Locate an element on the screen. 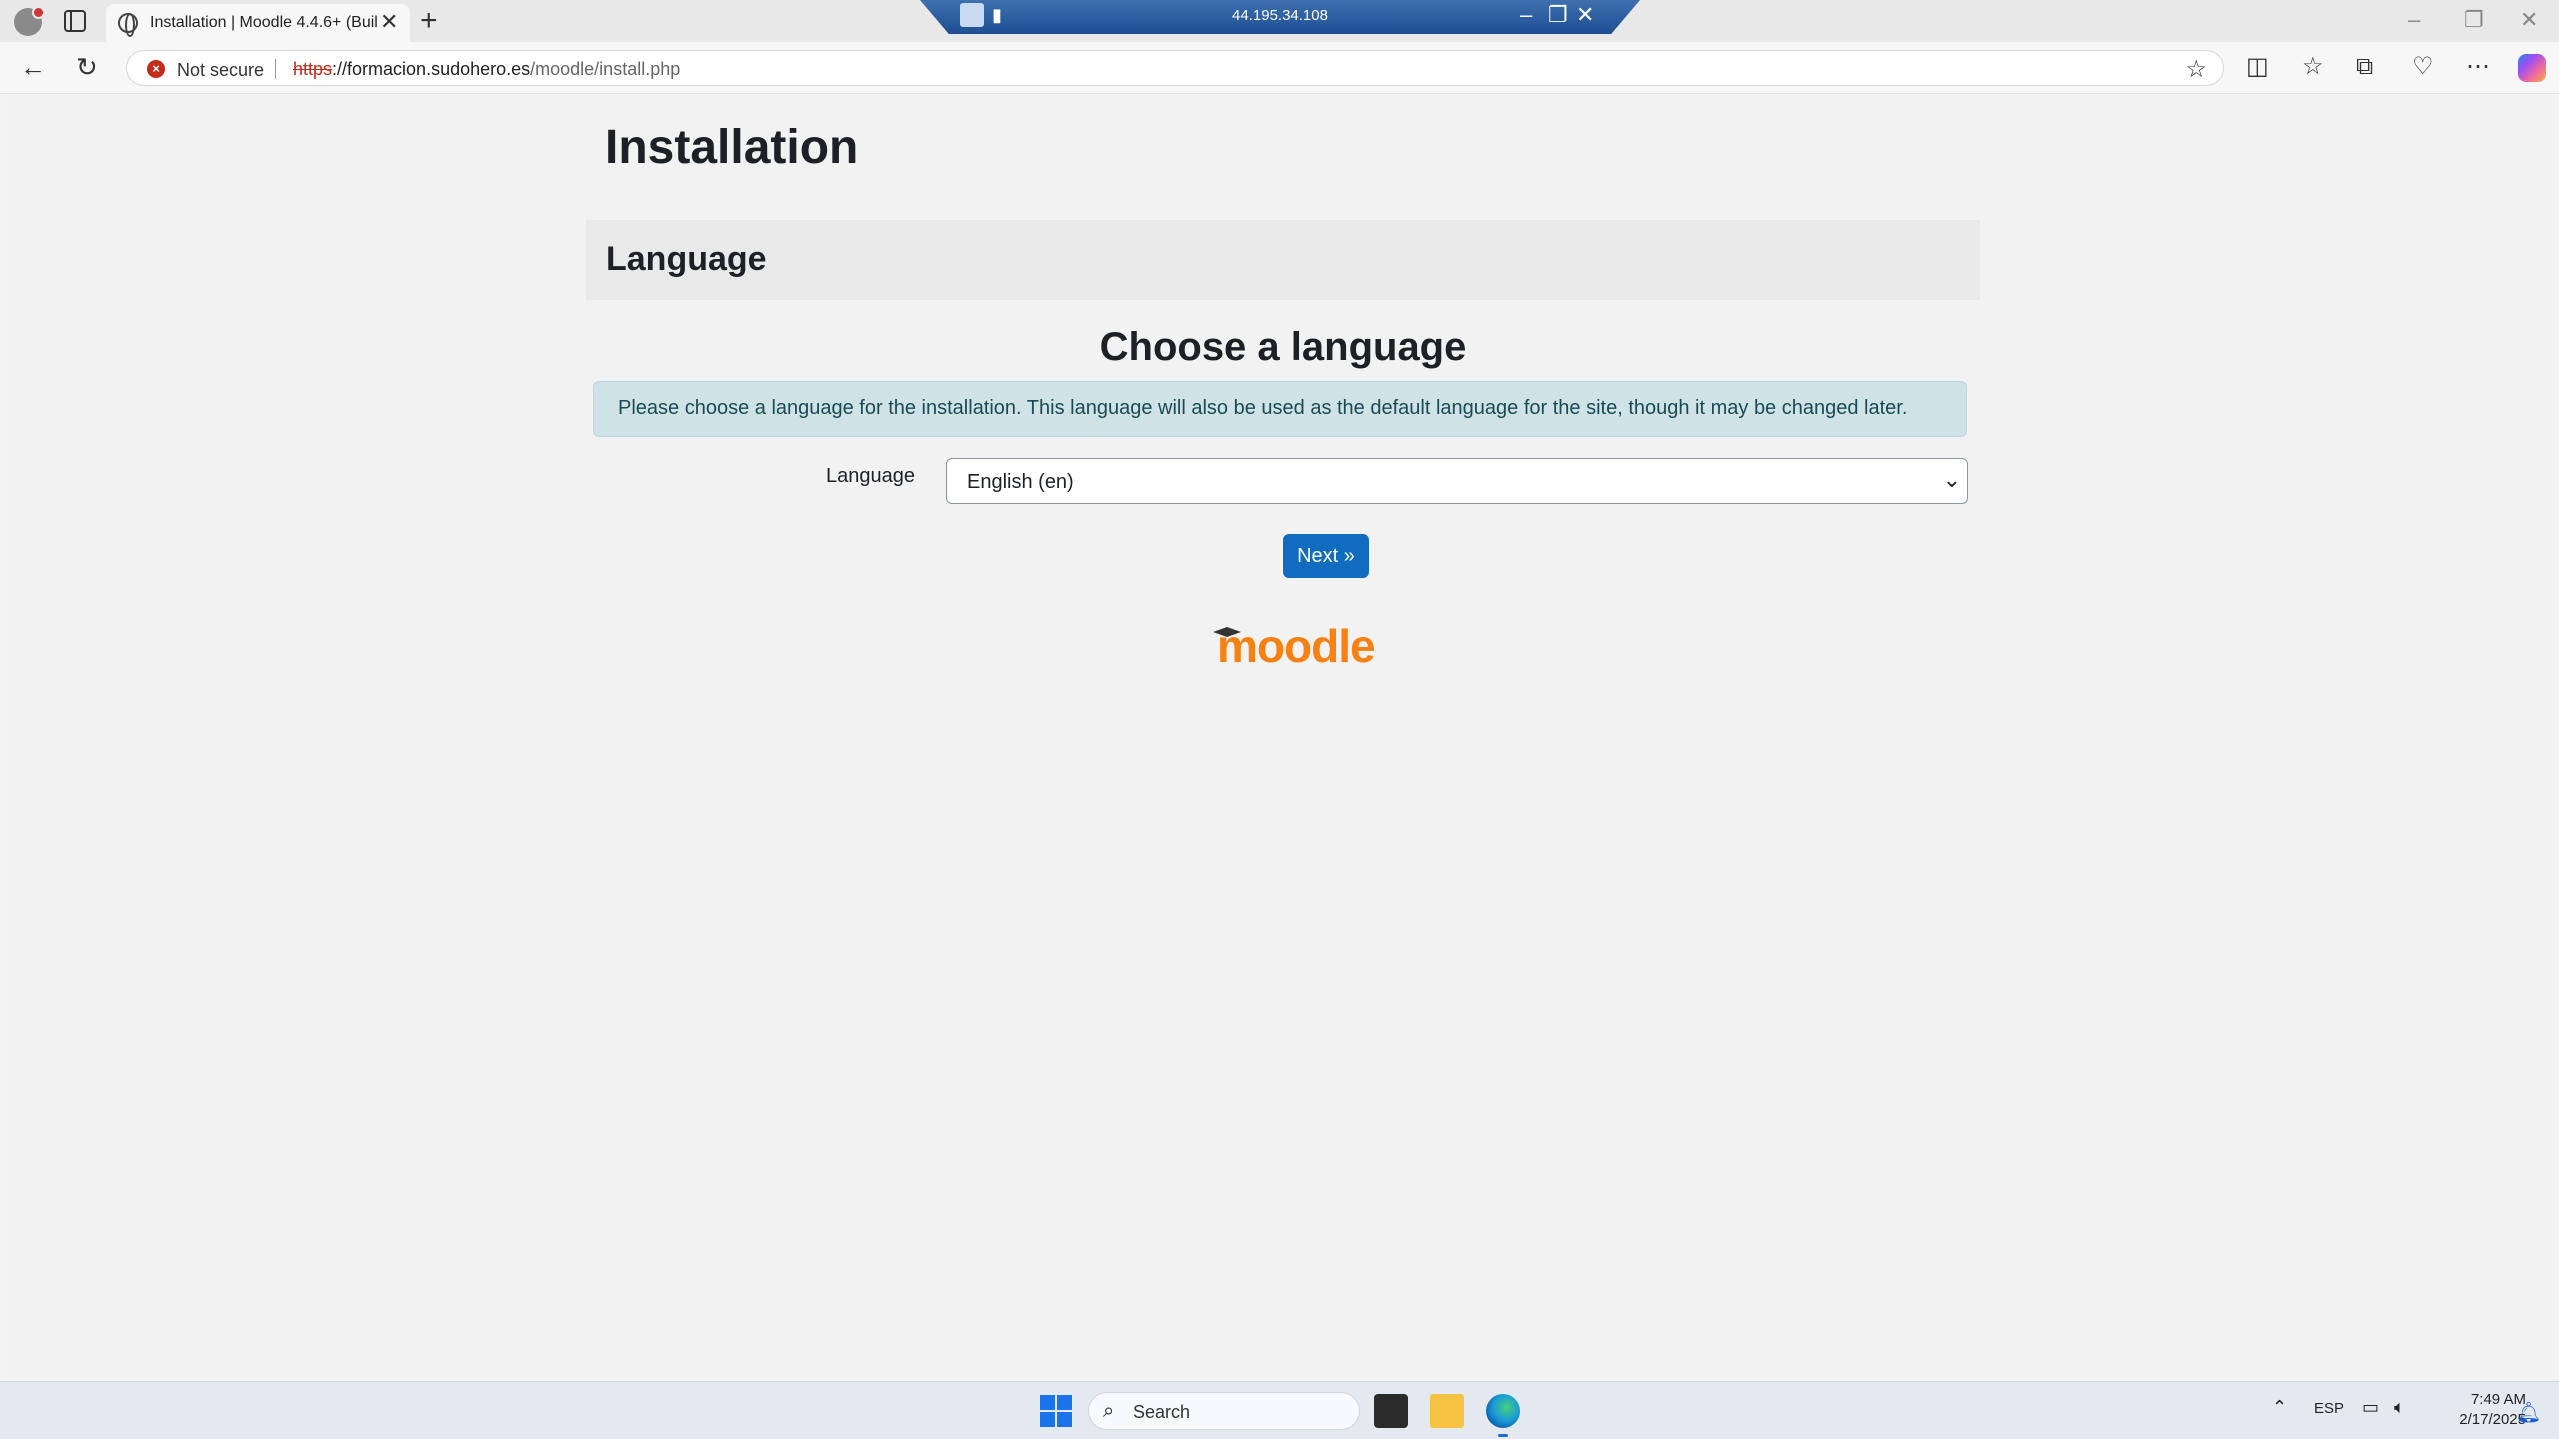 The height and width of the screenshot is (1439, 2559). collections-icon: ⧉ is located at coordinates (2364, 67).